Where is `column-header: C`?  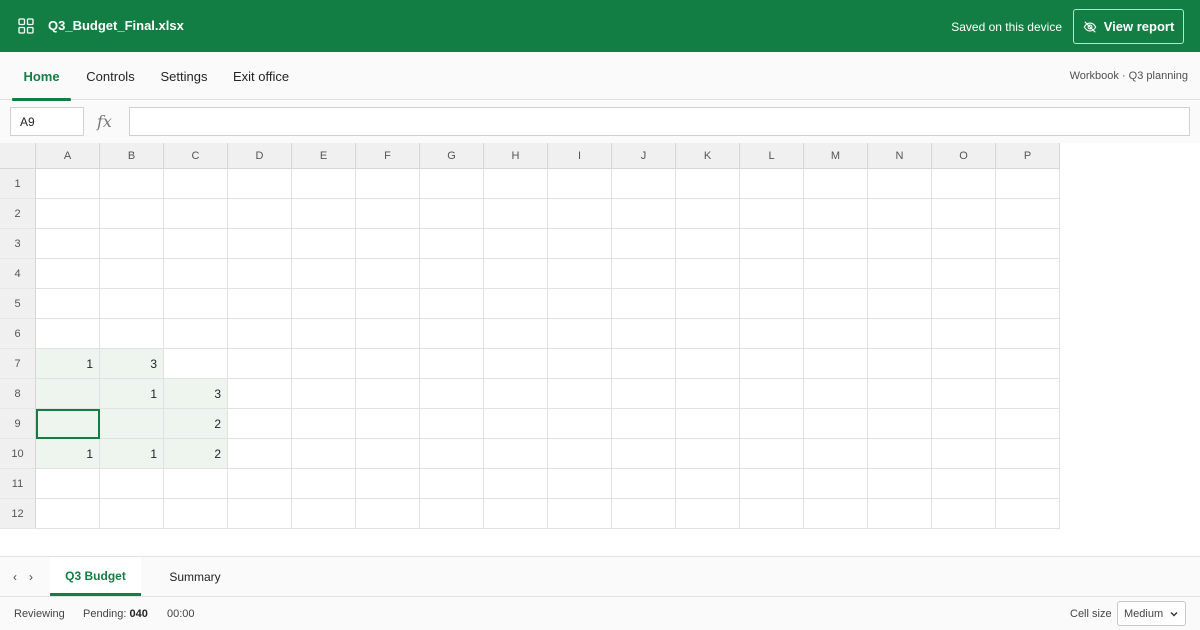 column-header: C is located at coordinates (196, 156).